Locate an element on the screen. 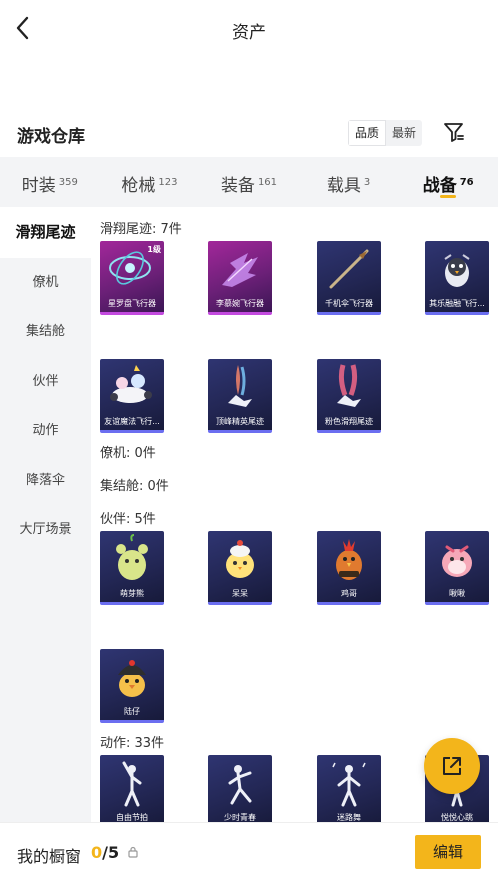 The image size is (498, 880). top-bar: 资产 is located at coordinates (249, 29).